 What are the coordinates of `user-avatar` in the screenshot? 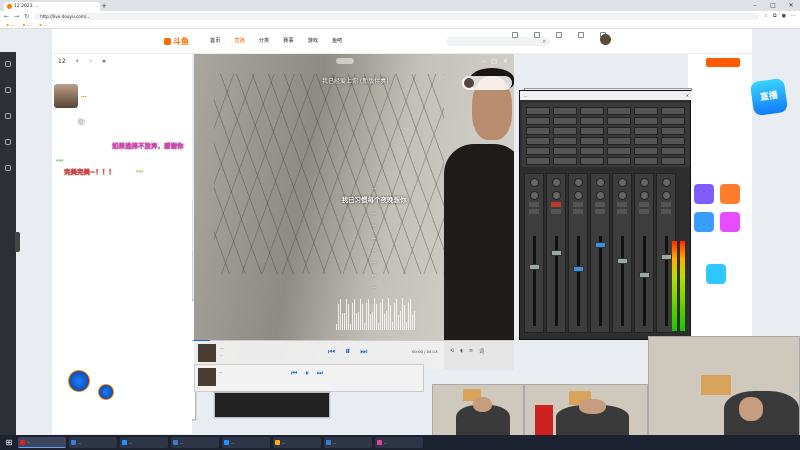 It's located at (605, 39).